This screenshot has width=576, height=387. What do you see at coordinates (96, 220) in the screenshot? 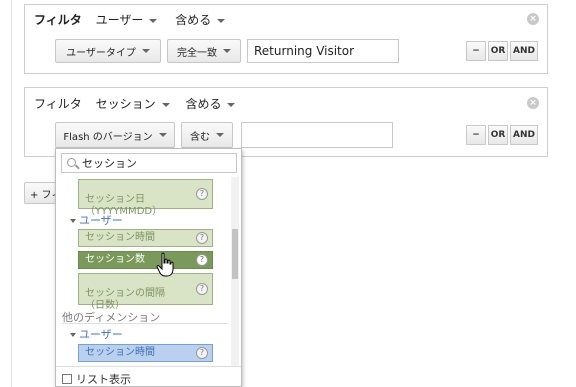
I see `group-header-user: ユーザー` at bounding box center [96, 220].